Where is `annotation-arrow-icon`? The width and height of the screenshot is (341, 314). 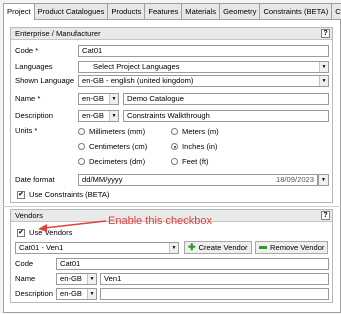
annotation-arrow-icon is located at coordinates (72, 226).